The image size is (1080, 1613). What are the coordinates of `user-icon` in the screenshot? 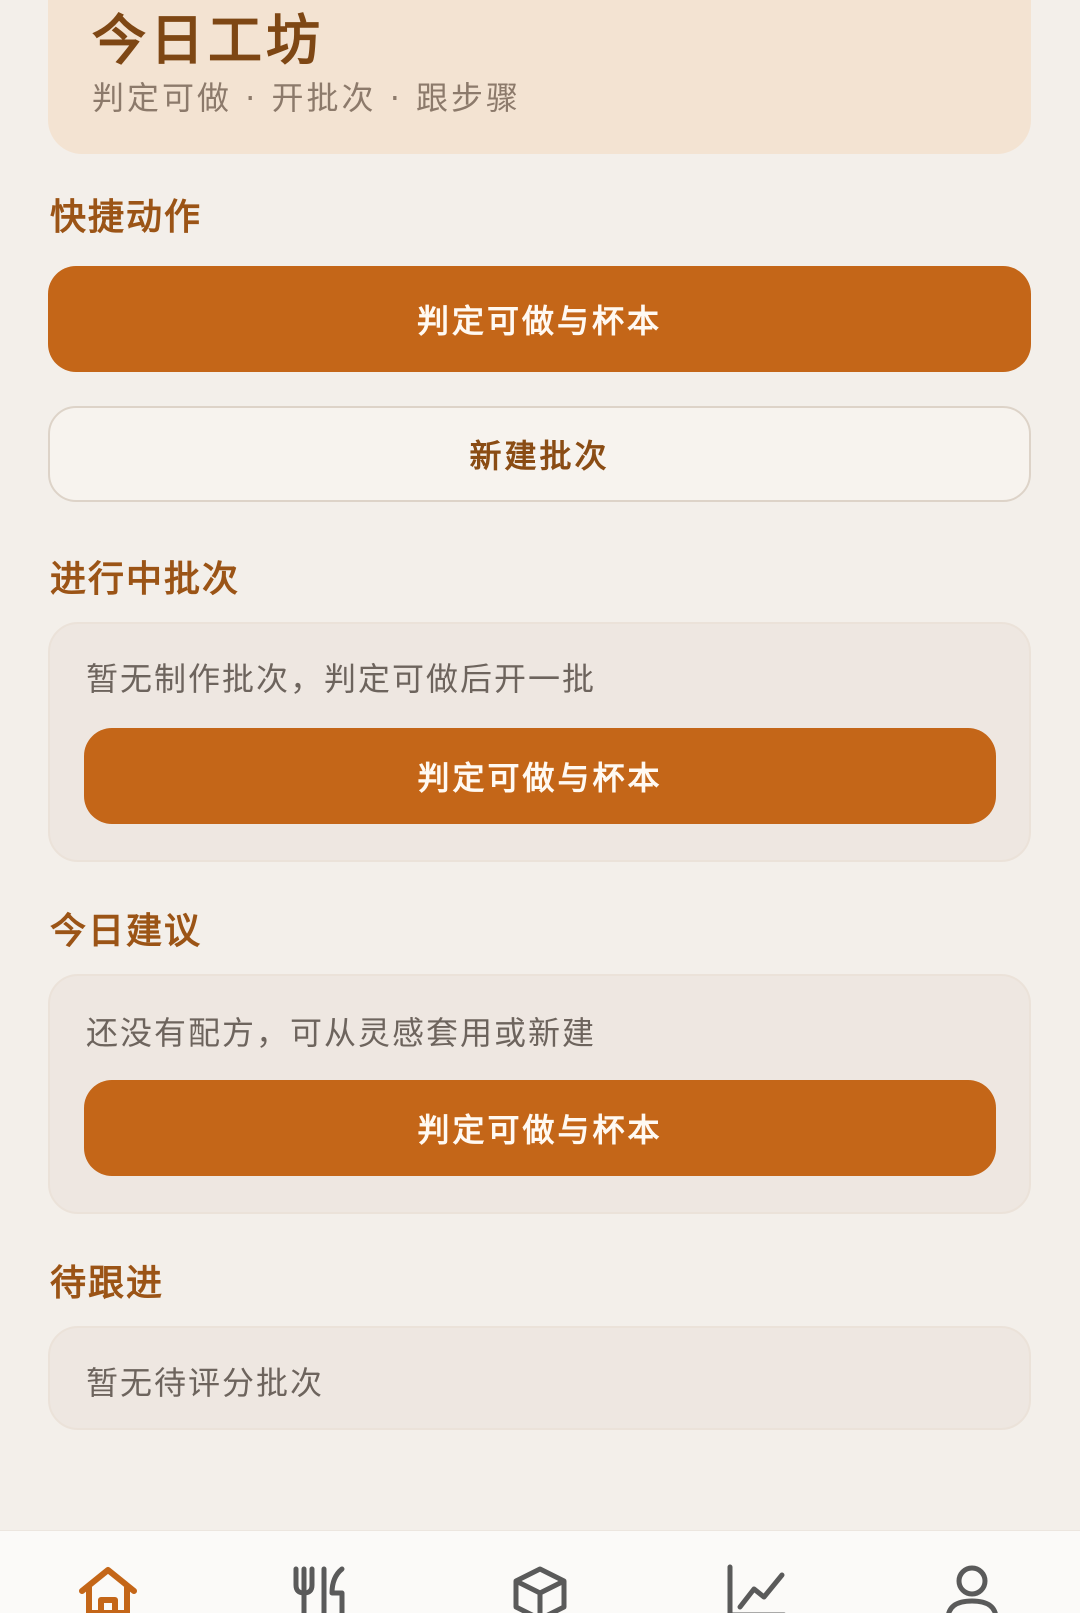 It's located at (972, 1588).